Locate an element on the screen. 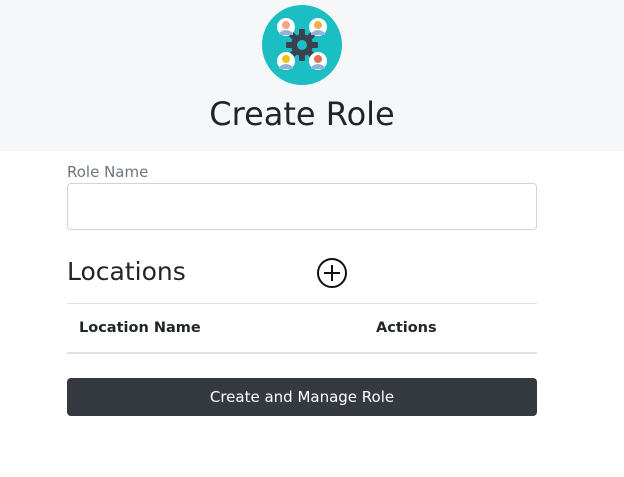  plus-circle-icon is located at coordinates (332, 273).